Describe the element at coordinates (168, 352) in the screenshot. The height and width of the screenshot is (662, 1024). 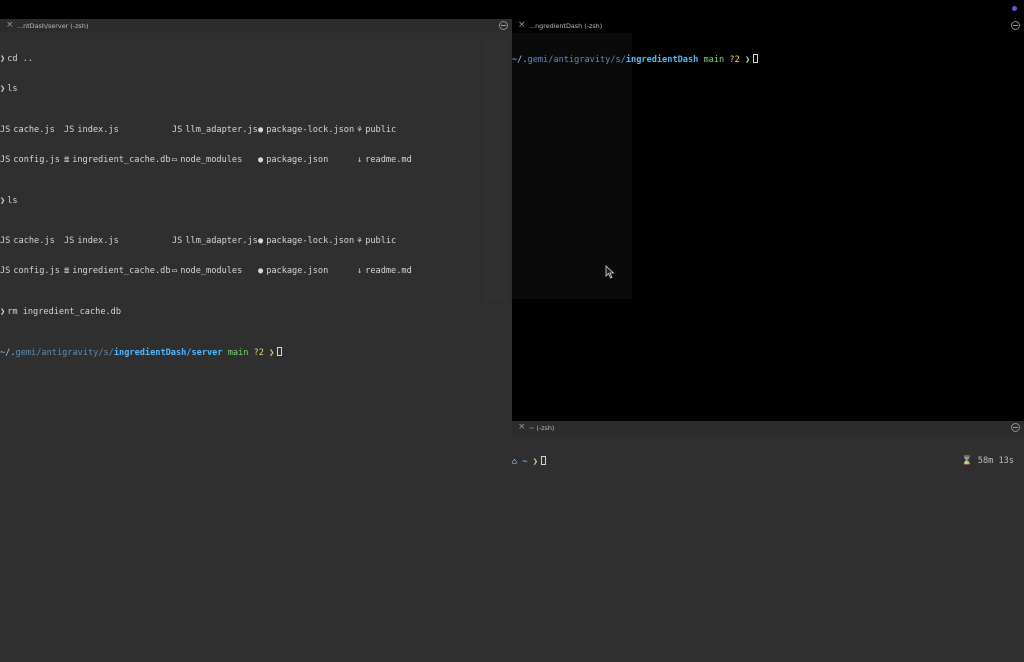
I see `current-directory: ingredientDash/server` at that location.